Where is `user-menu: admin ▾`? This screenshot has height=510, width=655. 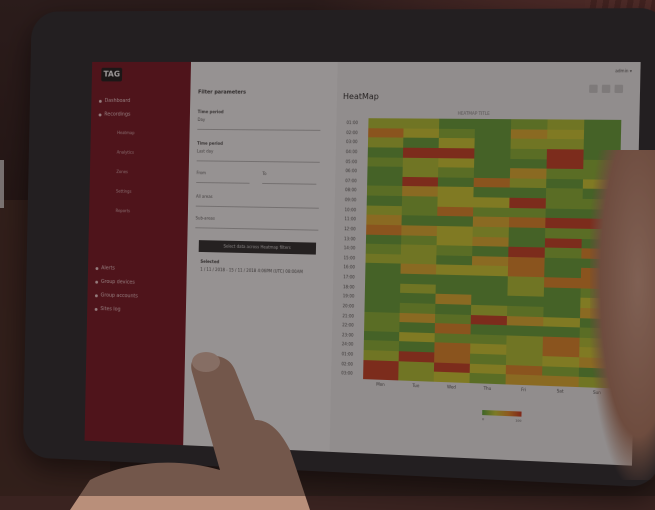
user-menu: admin ▾ is located at coordinates (623, 70).